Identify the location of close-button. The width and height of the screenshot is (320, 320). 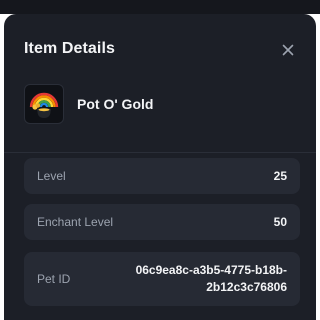
(288, 50).